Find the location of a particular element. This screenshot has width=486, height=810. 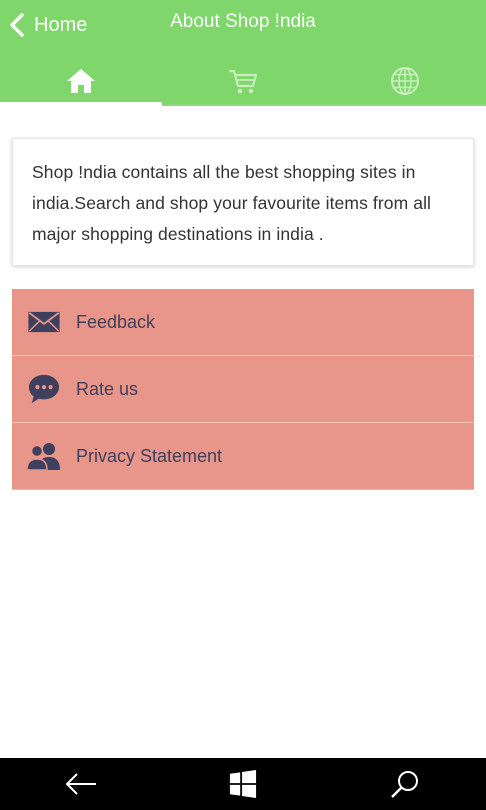

home-icon is located at coordinates (81, 81).